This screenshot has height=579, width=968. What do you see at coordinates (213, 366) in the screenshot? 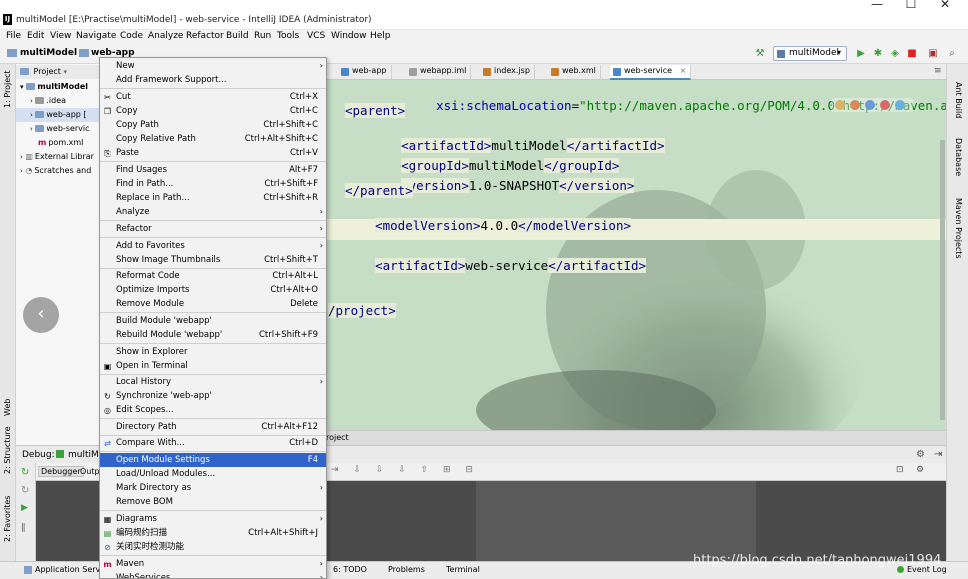
I see `ctx-open-in-terminal: ▣ Open in Terminal` at bounding box center [213, 366].